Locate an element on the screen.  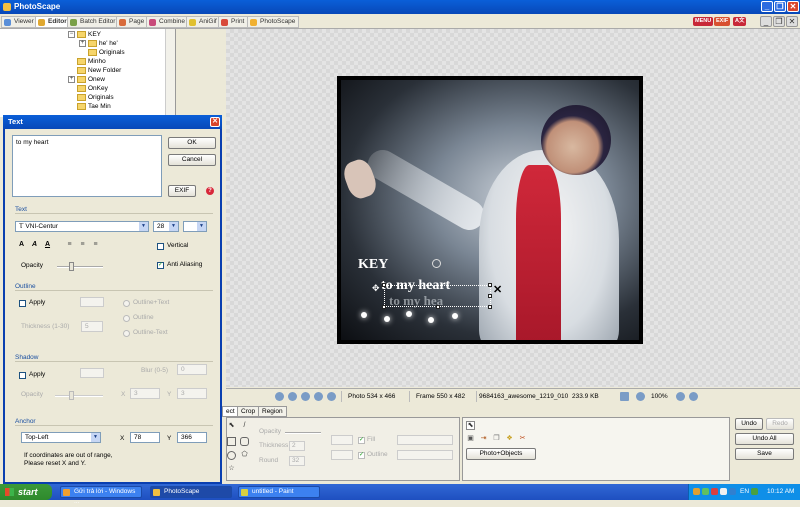
align-center-icon: ≡ is located at coordinates (82, 244).